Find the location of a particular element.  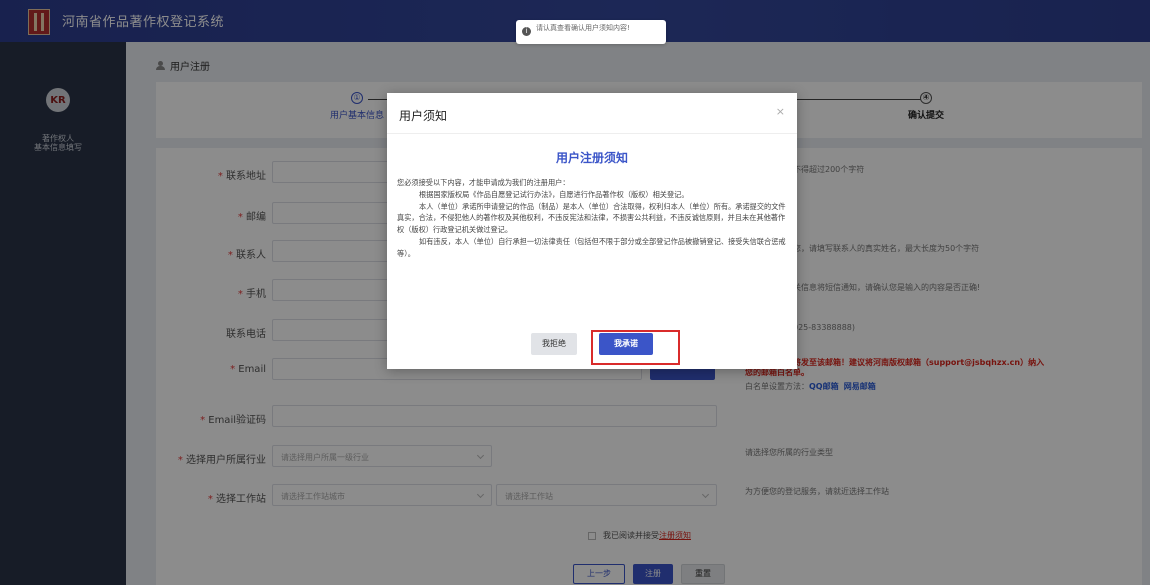

notice-paragraph: 根据国家版权局《作品自愿登记试行办法》，自愿进行作品著作权（版权）相关登记。 is located at coordinates (554, 194).